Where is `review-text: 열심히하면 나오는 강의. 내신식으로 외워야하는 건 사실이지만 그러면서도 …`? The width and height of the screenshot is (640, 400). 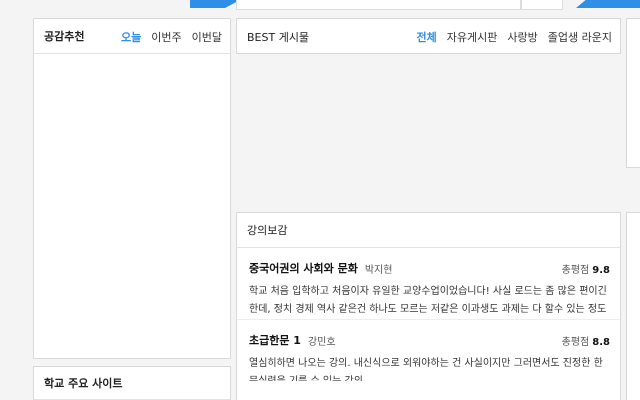 review-text: 열심히하면 나오는 강의. 내신식으로 외워야하는 건 사실이지만 그러면서도 … is located at coordinates (426, 369).